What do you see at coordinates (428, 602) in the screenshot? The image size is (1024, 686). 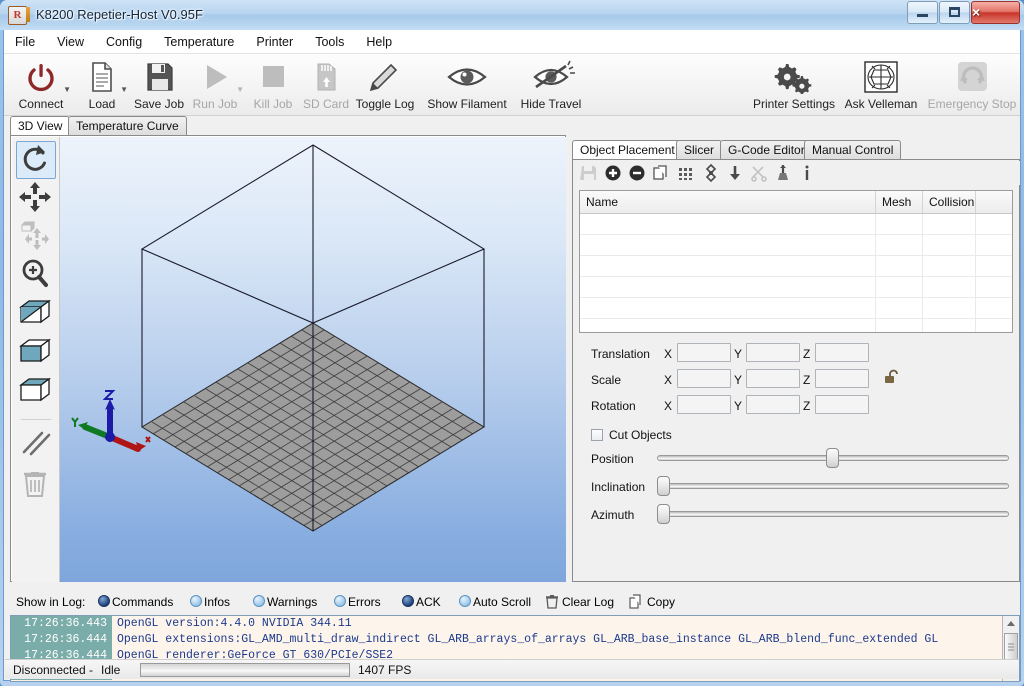 I see `filter-ack-label: ACK` at bounding box center [428, 602].